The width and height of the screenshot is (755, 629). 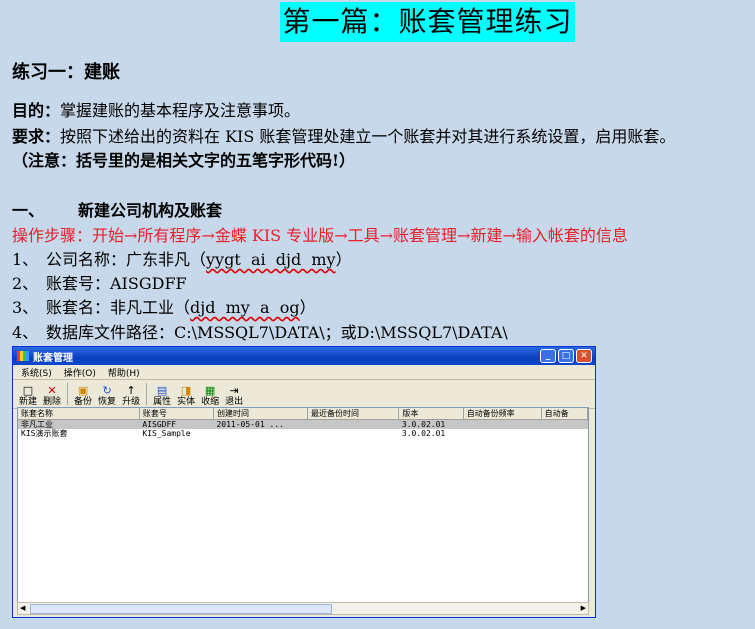 I want to click on col-header: 自动备, so click(x=564, y=414).